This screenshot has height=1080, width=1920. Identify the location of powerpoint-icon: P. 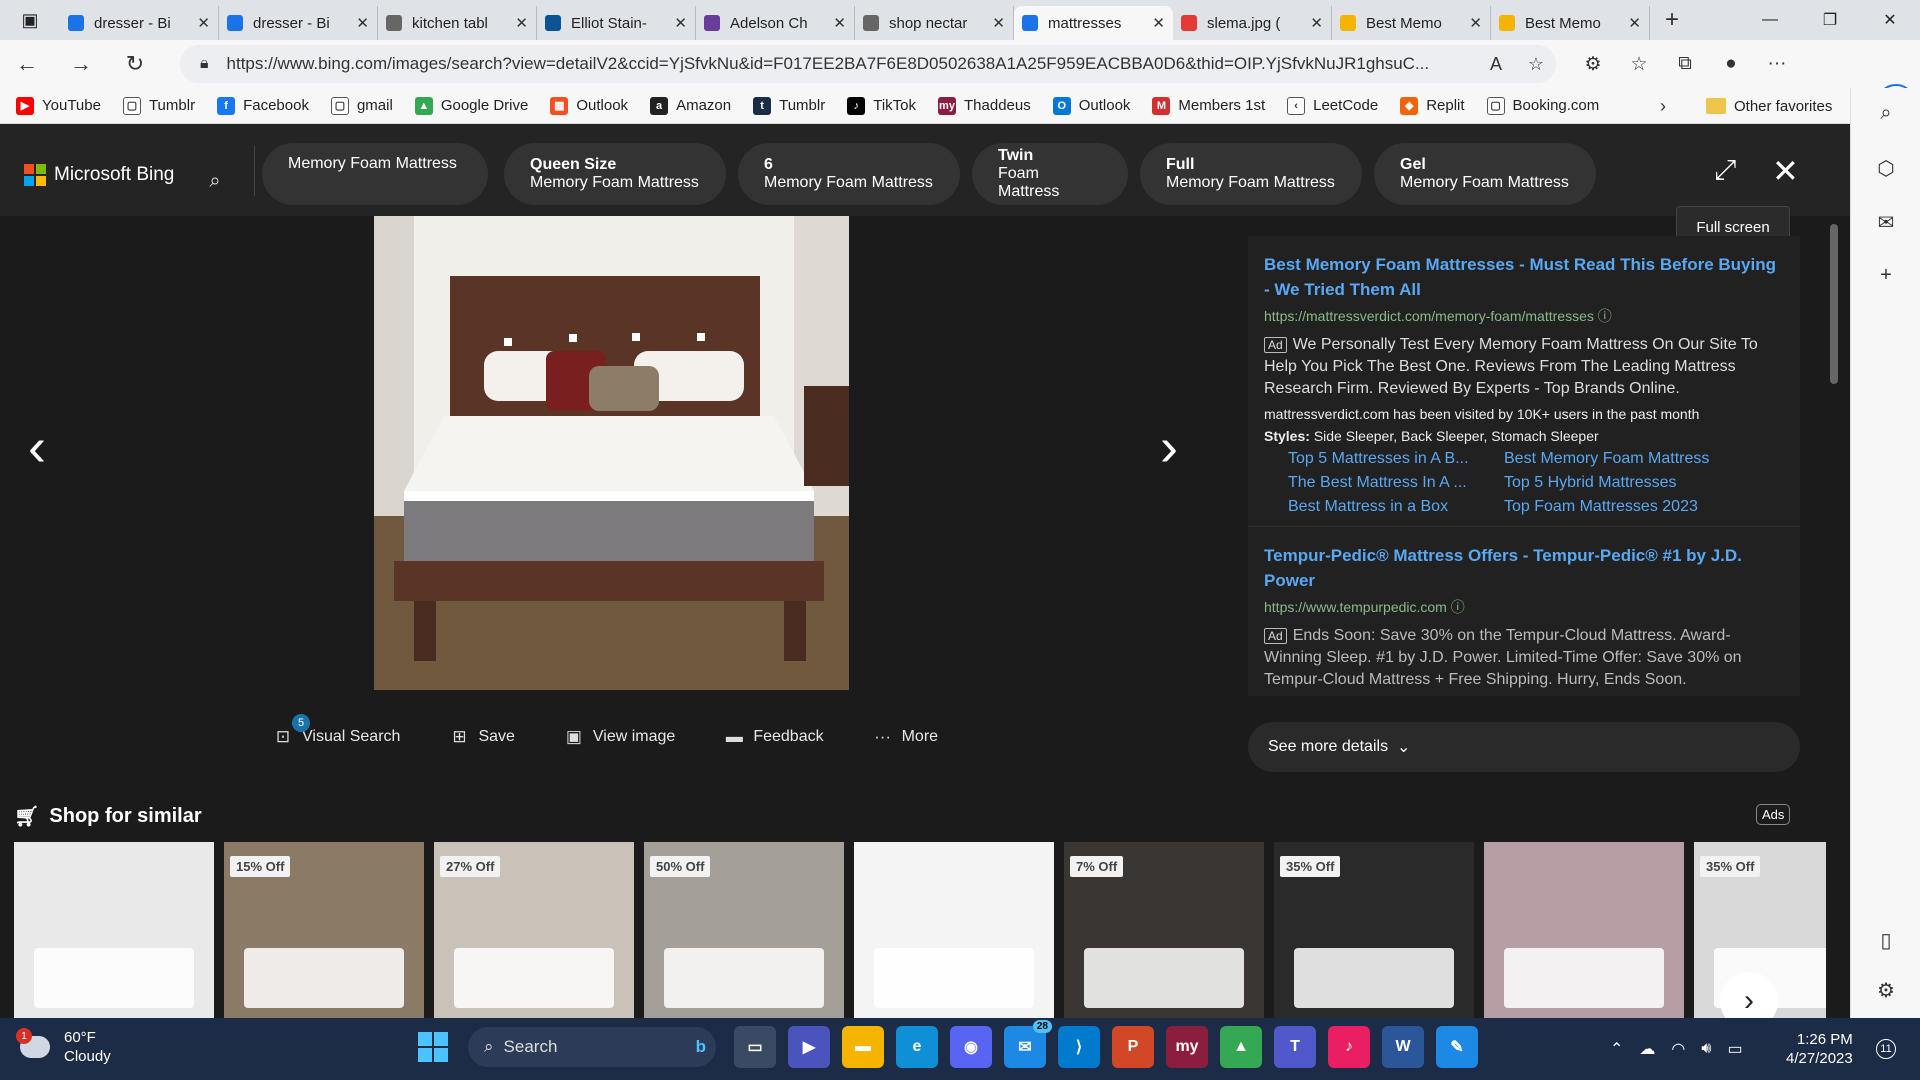
(1133, 1047).